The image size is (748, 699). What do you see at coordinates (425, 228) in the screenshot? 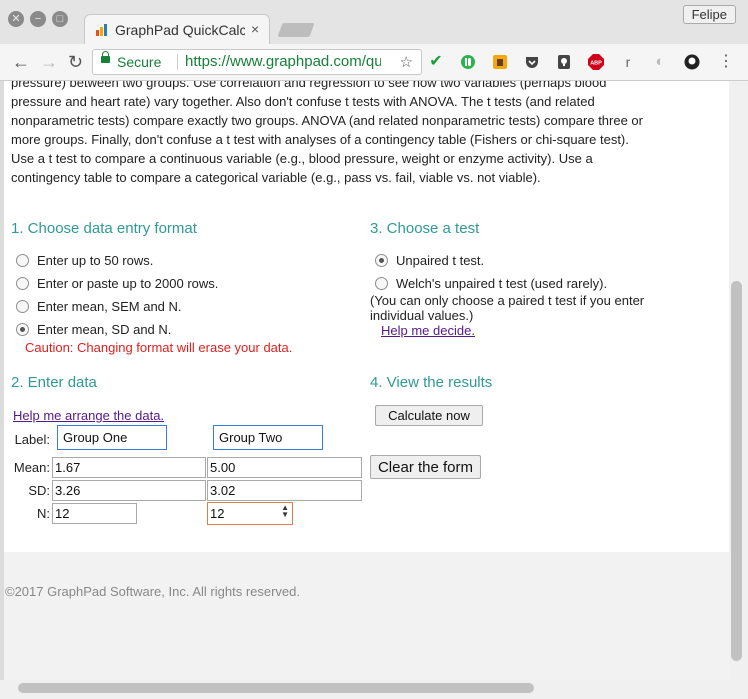
I see `section3-heading: 3. Choose a test` at bounding box center [425, 228].